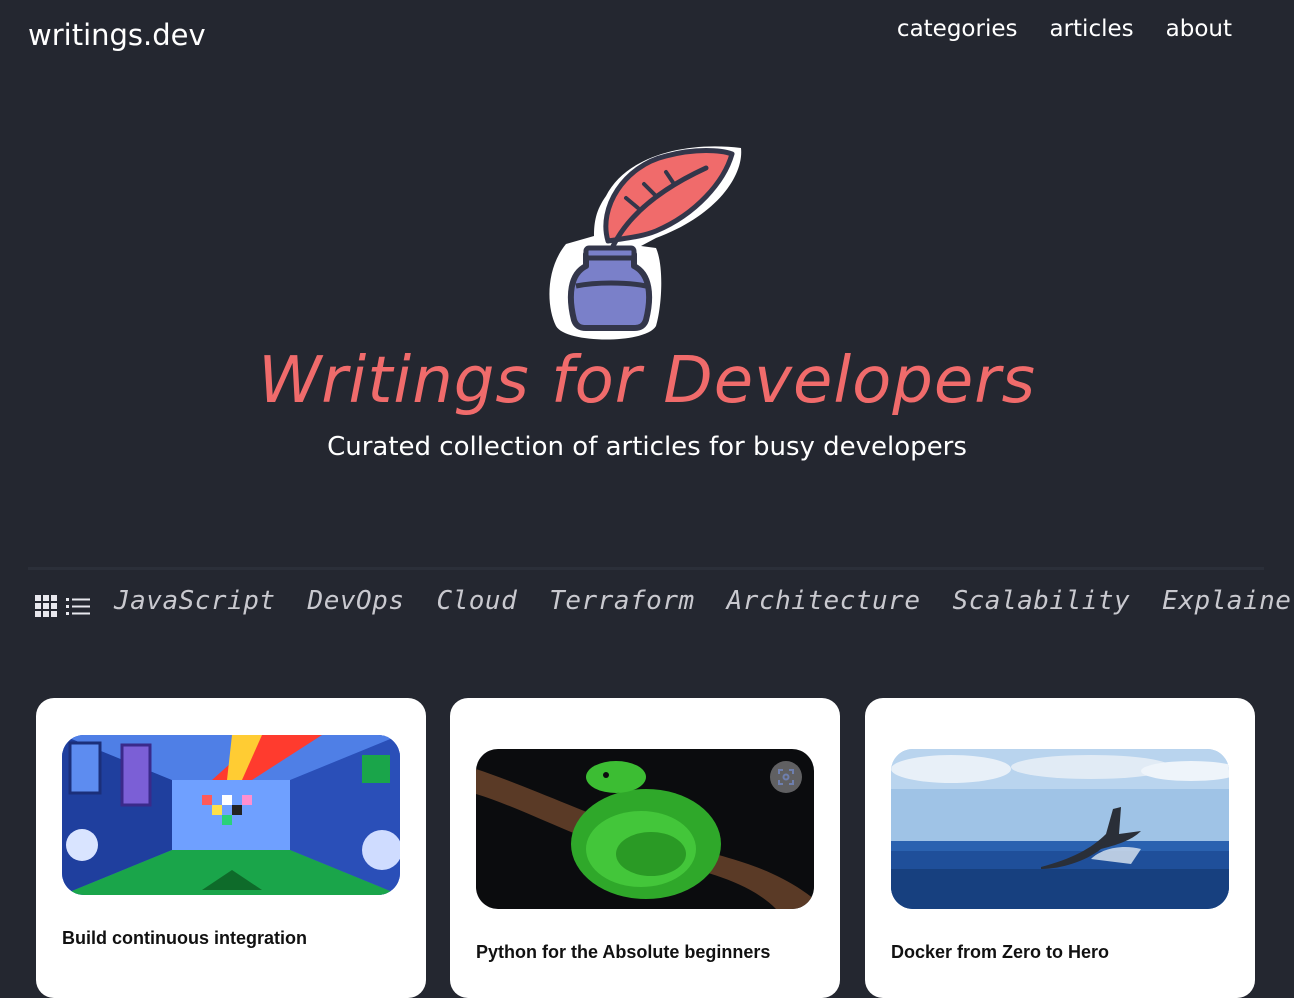 This screenshot has width=1294, height=998. Describe the element at coordinates (356, 601) in the screenshot. I see `category-devops: DevOps` at that location.